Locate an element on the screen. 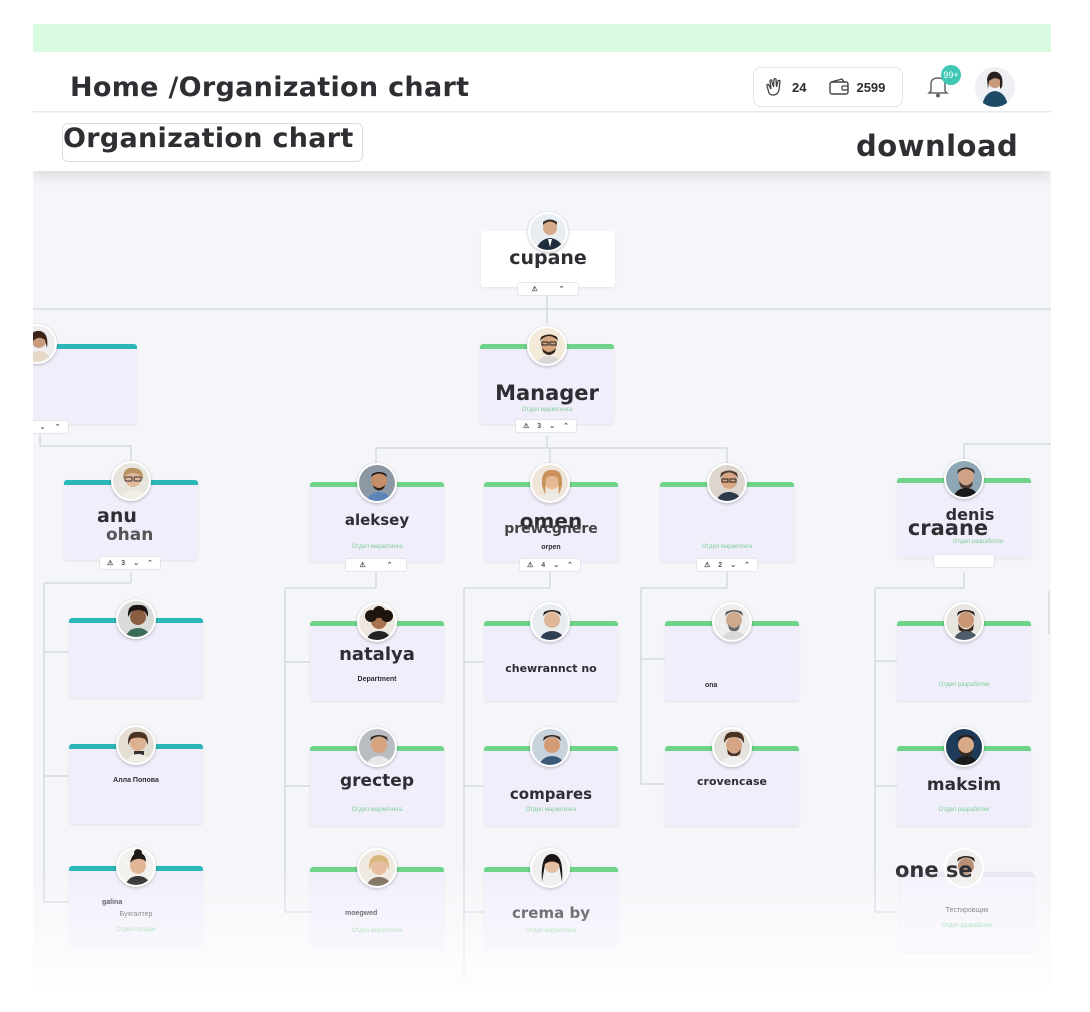 This screenshot has height=1012, width=1090. node-name: anu is located at coordinates (117, 516).